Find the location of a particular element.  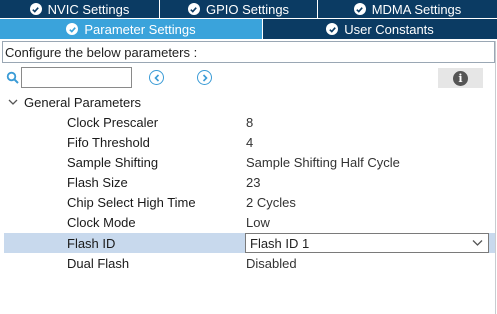

group-label: General Parameters is located at coordinates (83, 102).